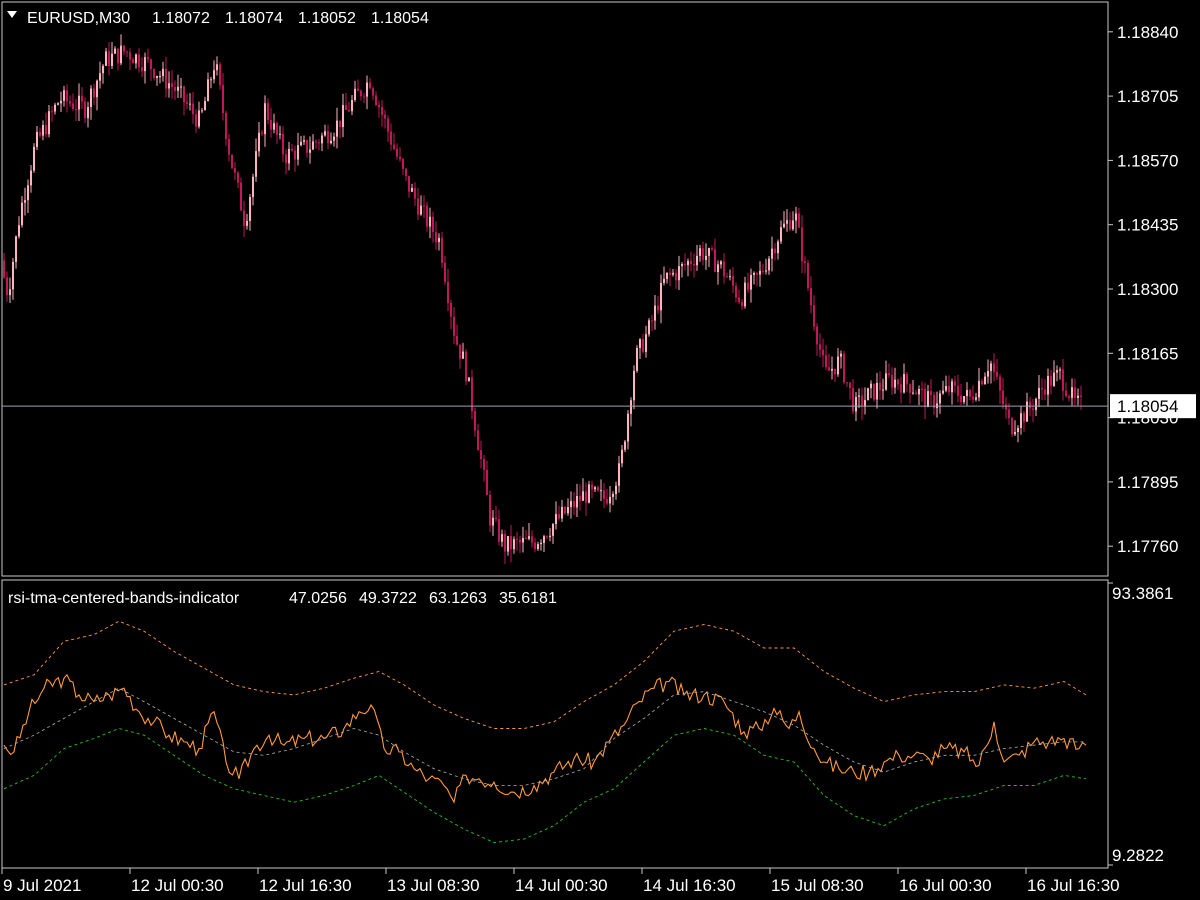 This screenshot has height=900, width=1200. I want to click on time-tick-label: 12 Jul 16:30, so click(305, 885).